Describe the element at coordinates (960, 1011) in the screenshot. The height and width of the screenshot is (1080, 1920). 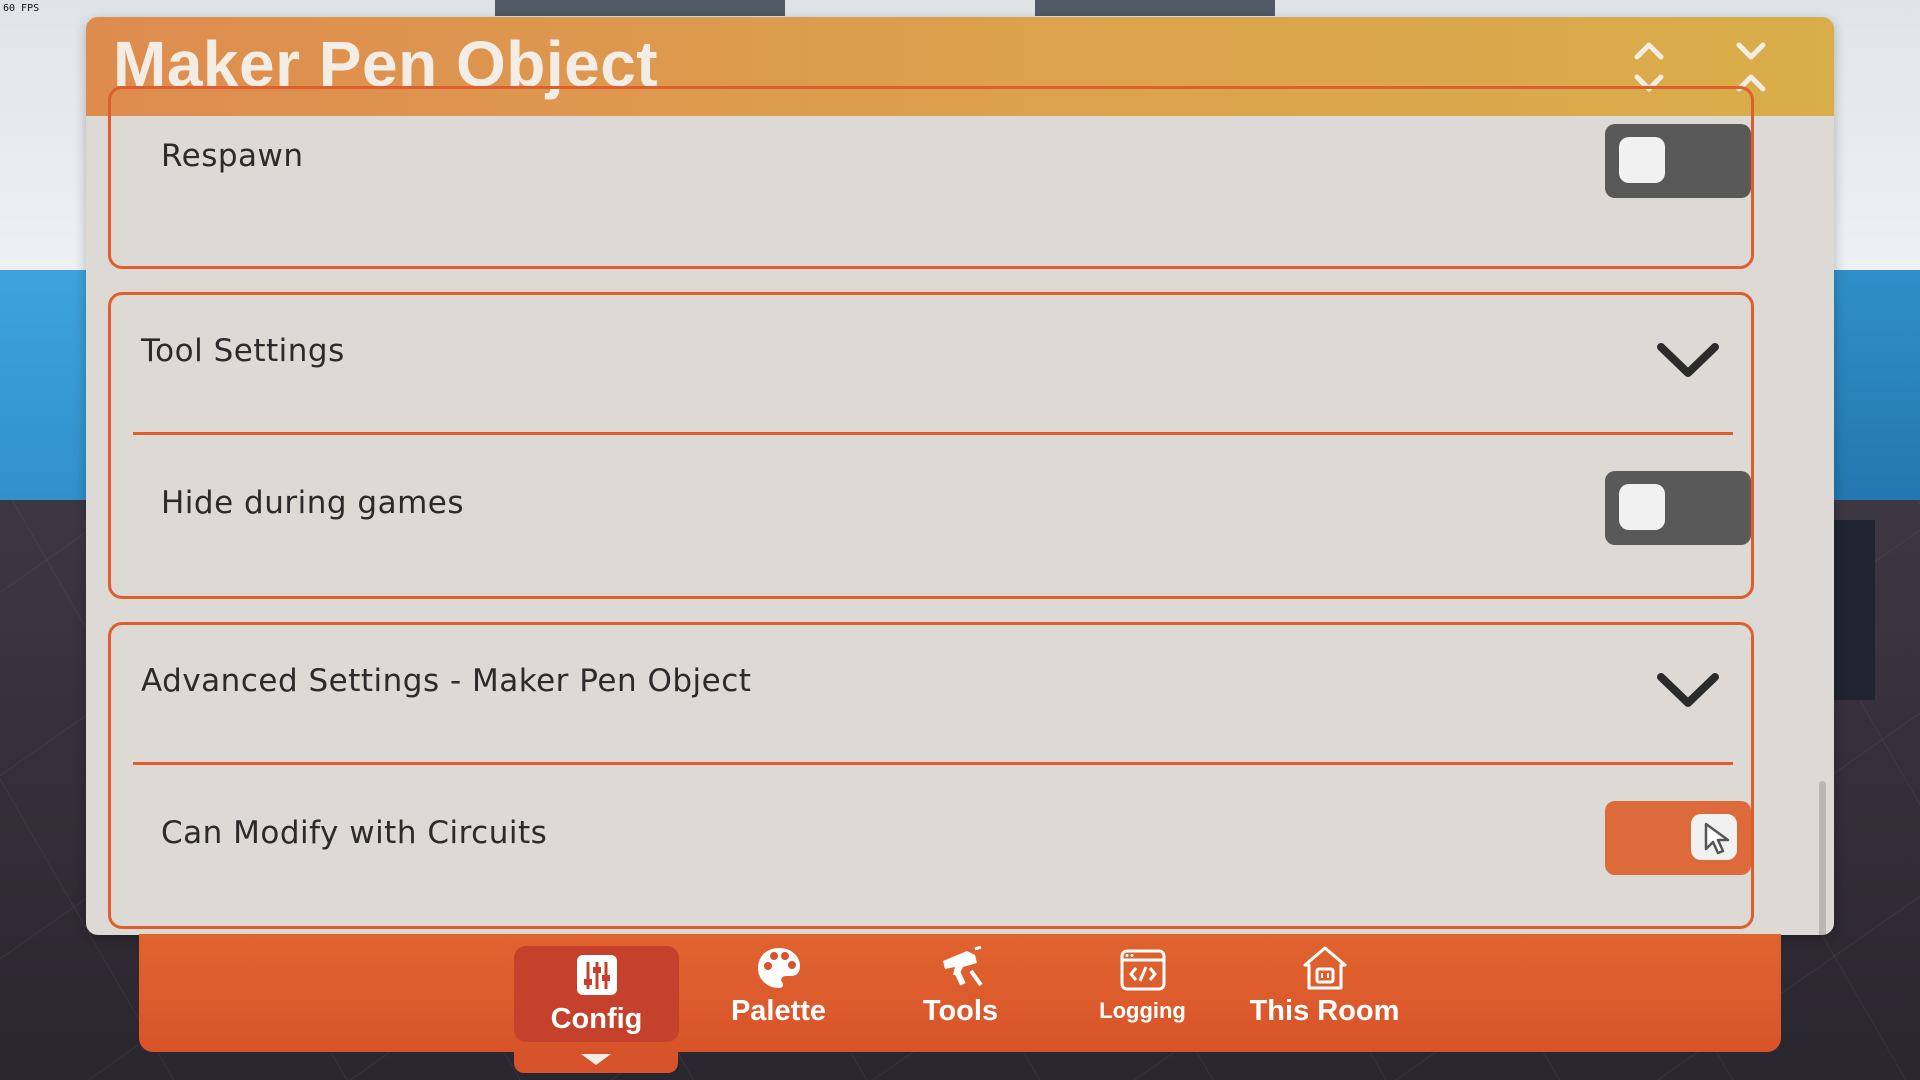
I see `tab-label: Tools` at that location.